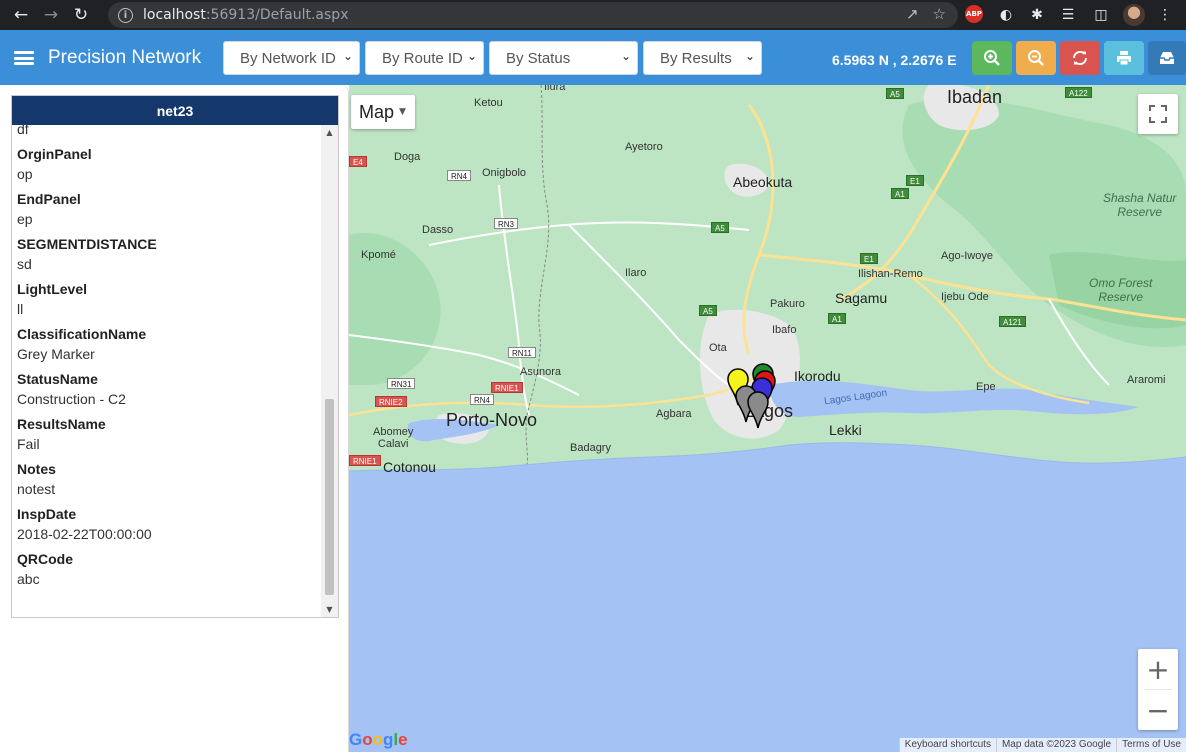  What do you see at coordinates (47, 514) in the screenshot?
I see `field-label: InspDate` at bounding box center [47, 514].